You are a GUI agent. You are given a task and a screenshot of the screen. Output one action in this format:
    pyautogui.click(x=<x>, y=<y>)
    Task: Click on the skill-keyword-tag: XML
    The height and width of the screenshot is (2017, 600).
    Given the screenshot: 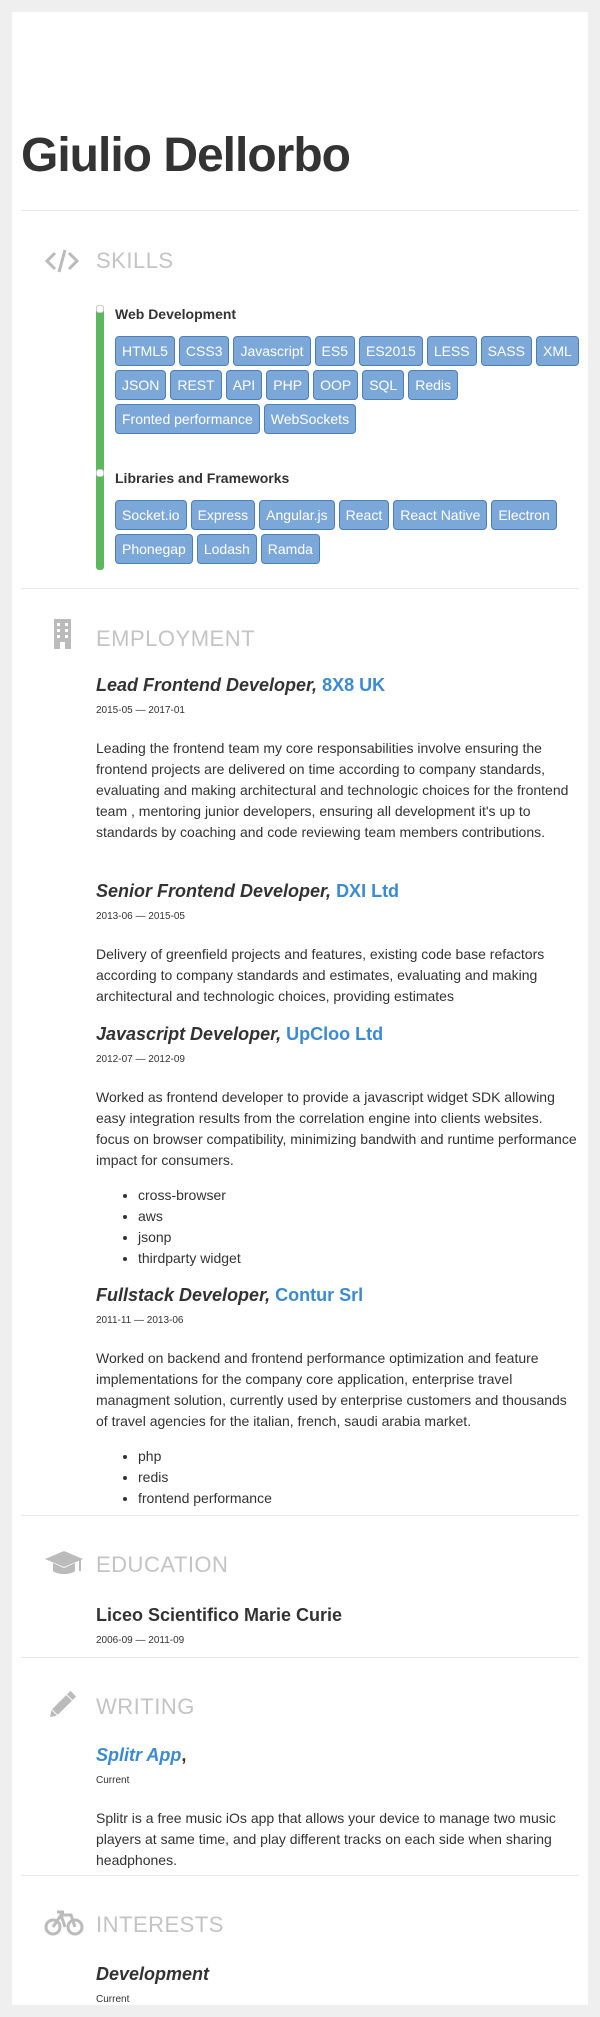 What is the action you would take?
    pyautogui.click(x=557, y=351)
    